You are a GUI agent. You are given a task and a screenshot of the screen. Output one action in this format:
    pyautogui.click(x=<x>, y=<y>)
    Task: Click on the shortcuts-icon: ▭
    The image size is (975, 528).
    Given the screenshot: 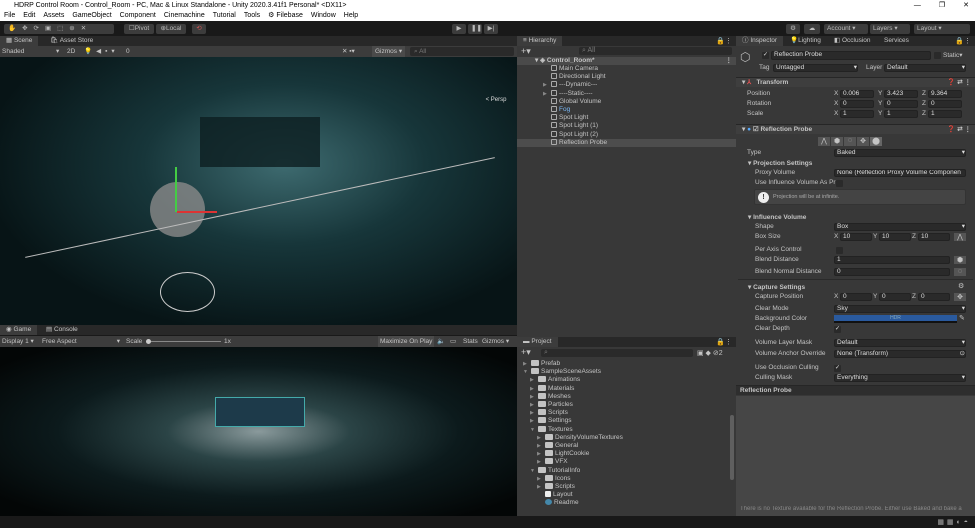 What is the action you would take?
    pyautogui.click(x=453, y=341)
    